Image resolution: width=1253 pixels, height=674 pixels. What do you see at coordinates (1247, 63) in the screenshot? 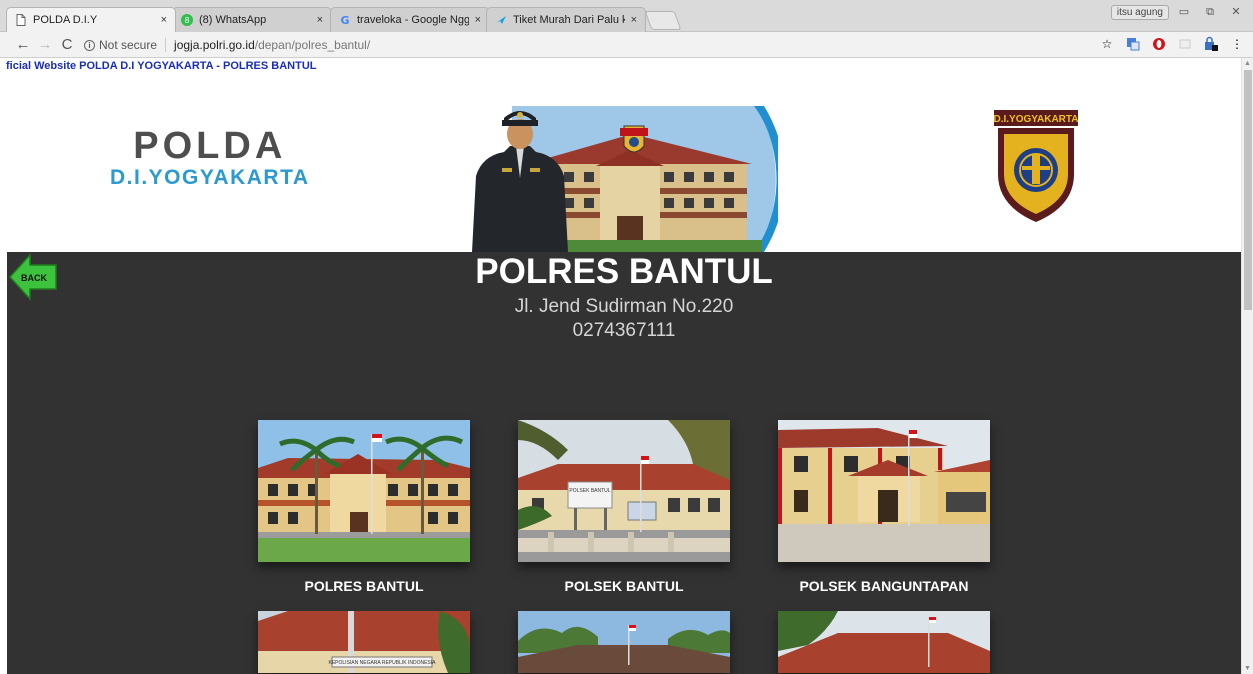
I see `scroll-up-icon: ▲` at bounding box center [1247, 63].